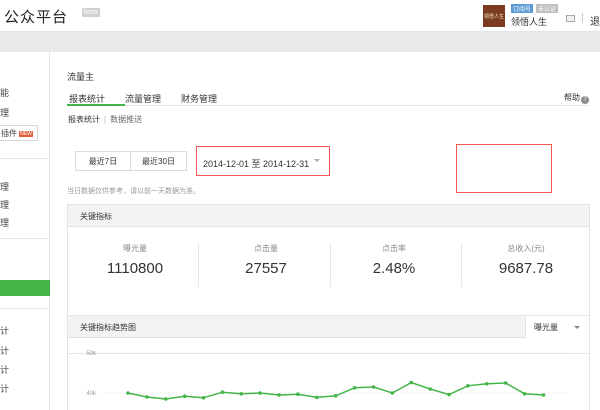 The height and width of the screenshot is (410, 600). Describe the element at coordinates (327, 376) in the screenshot. I see `trend-chart: 50k 40k` at that location.